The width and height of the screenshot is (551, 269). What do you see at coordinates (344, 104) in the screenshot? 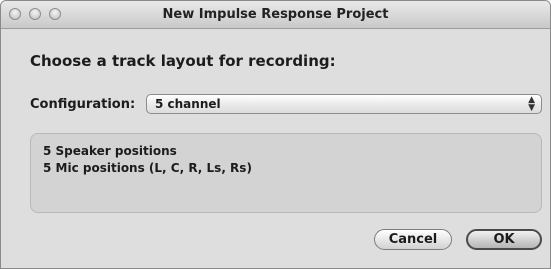
I see `configuration-popup: 5 channel ▲ ▼` at bounding box center [344, 104].